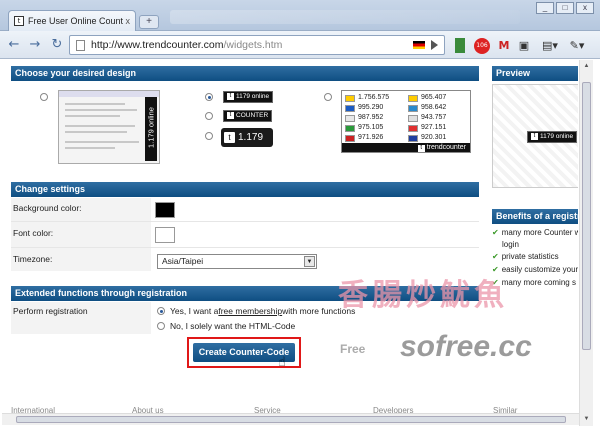 This screenshot has width=600, height=439. What do you see at coordinates (482, 46) in the screenshot?
I see `notification-icon: 106` at bounding box center [482, 46].